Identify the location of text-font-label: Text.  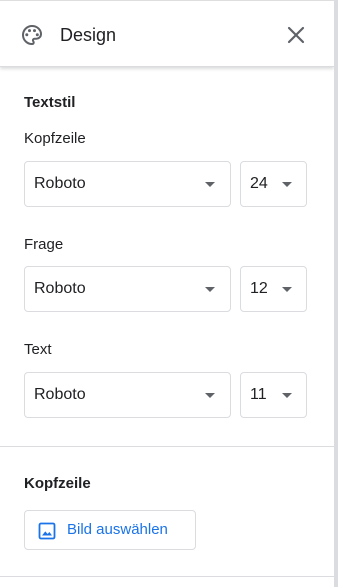
(38, 349).